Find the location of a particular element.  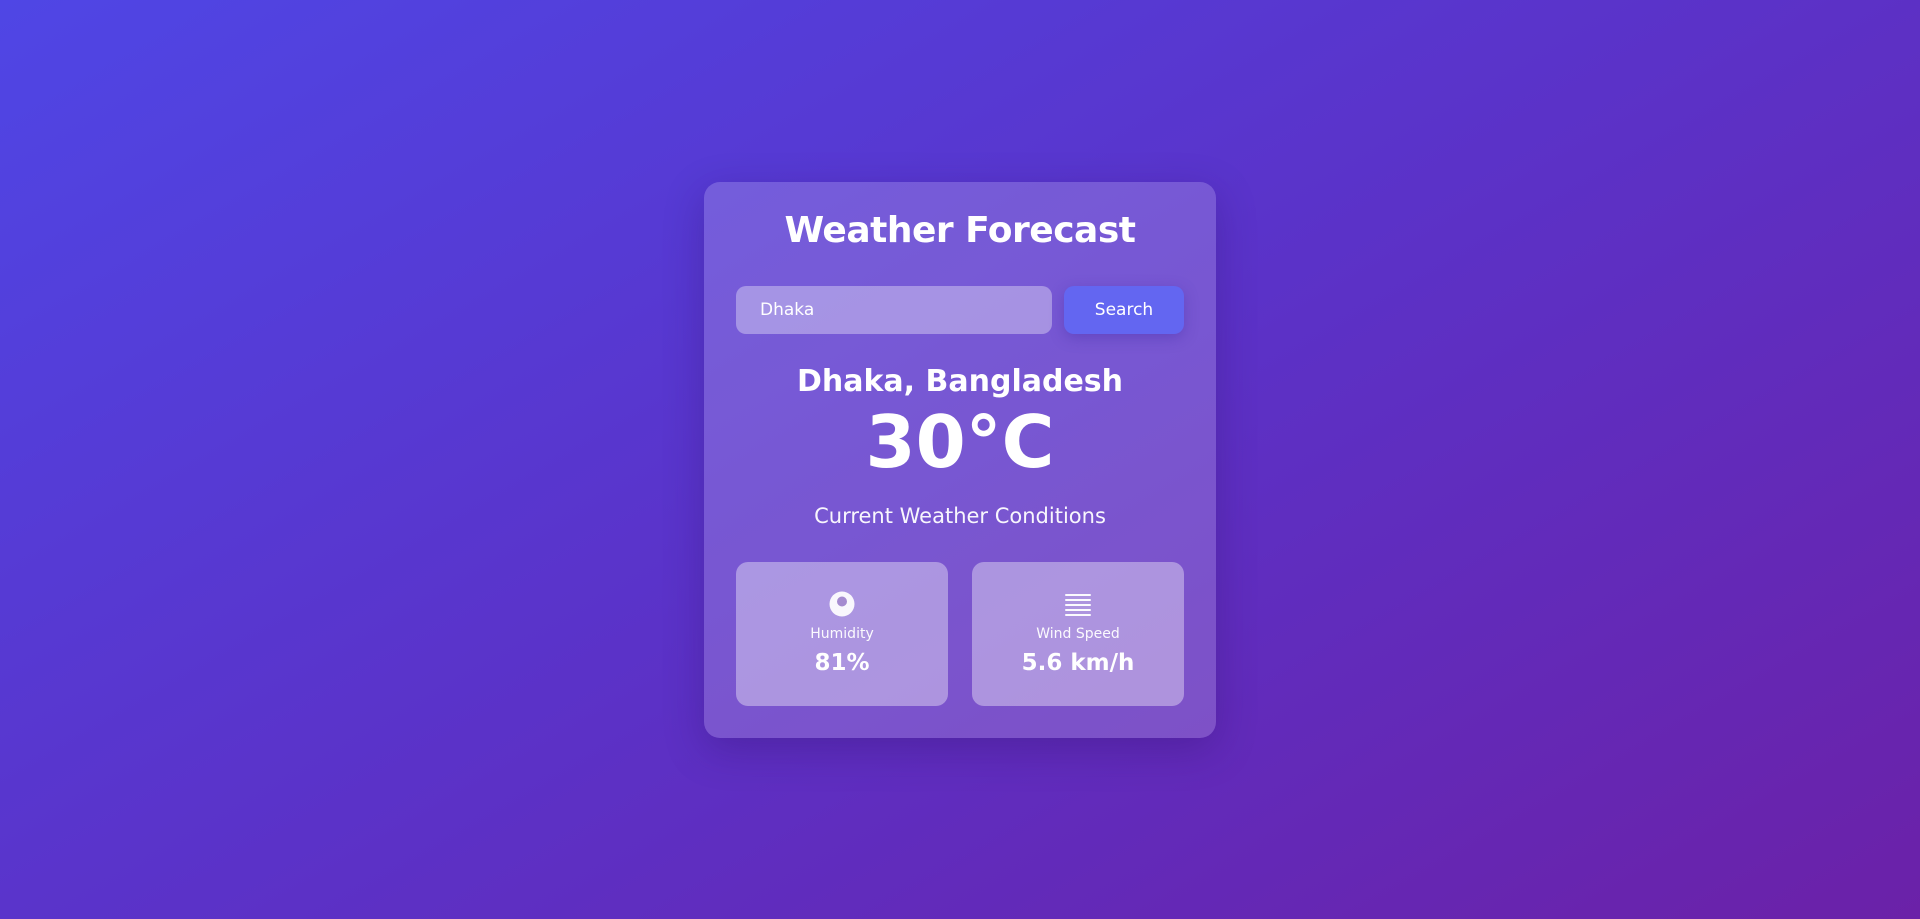

search-bar: Search is located at coordinates (960, 310).